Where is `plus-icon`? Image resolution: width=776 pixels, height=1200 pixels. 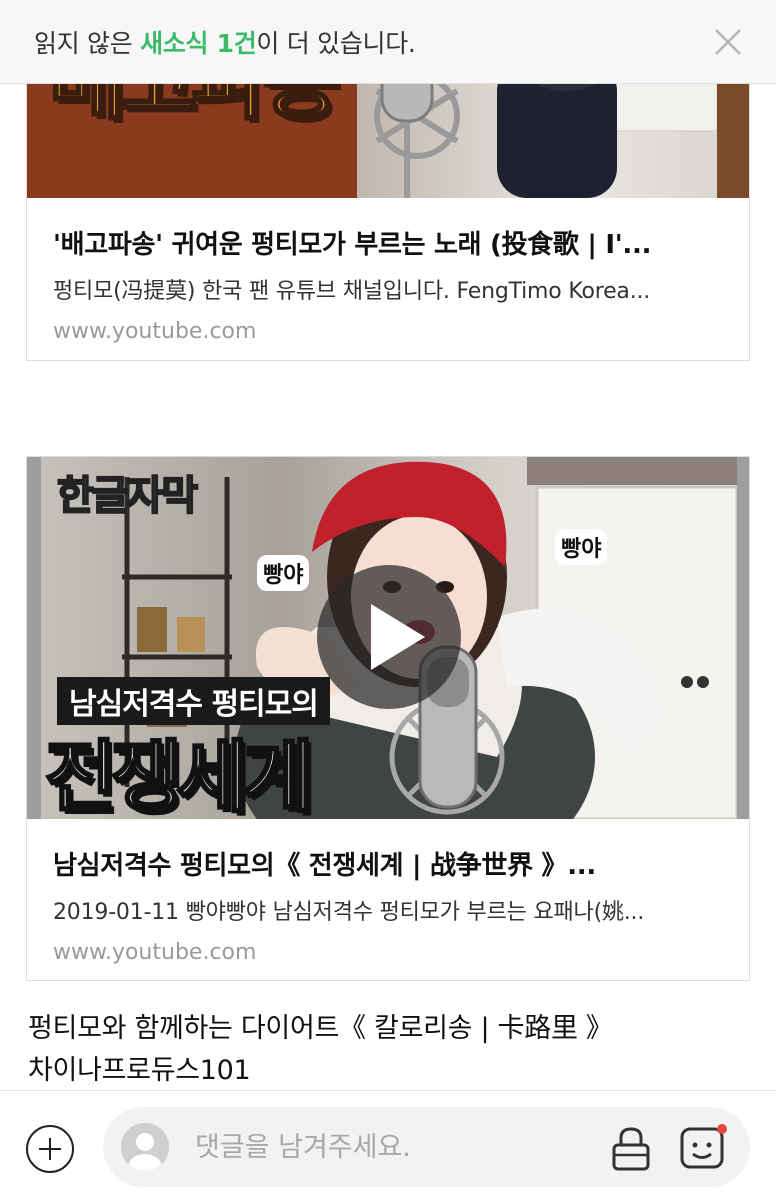 plus-icon is located at coordinates (50, 1149).